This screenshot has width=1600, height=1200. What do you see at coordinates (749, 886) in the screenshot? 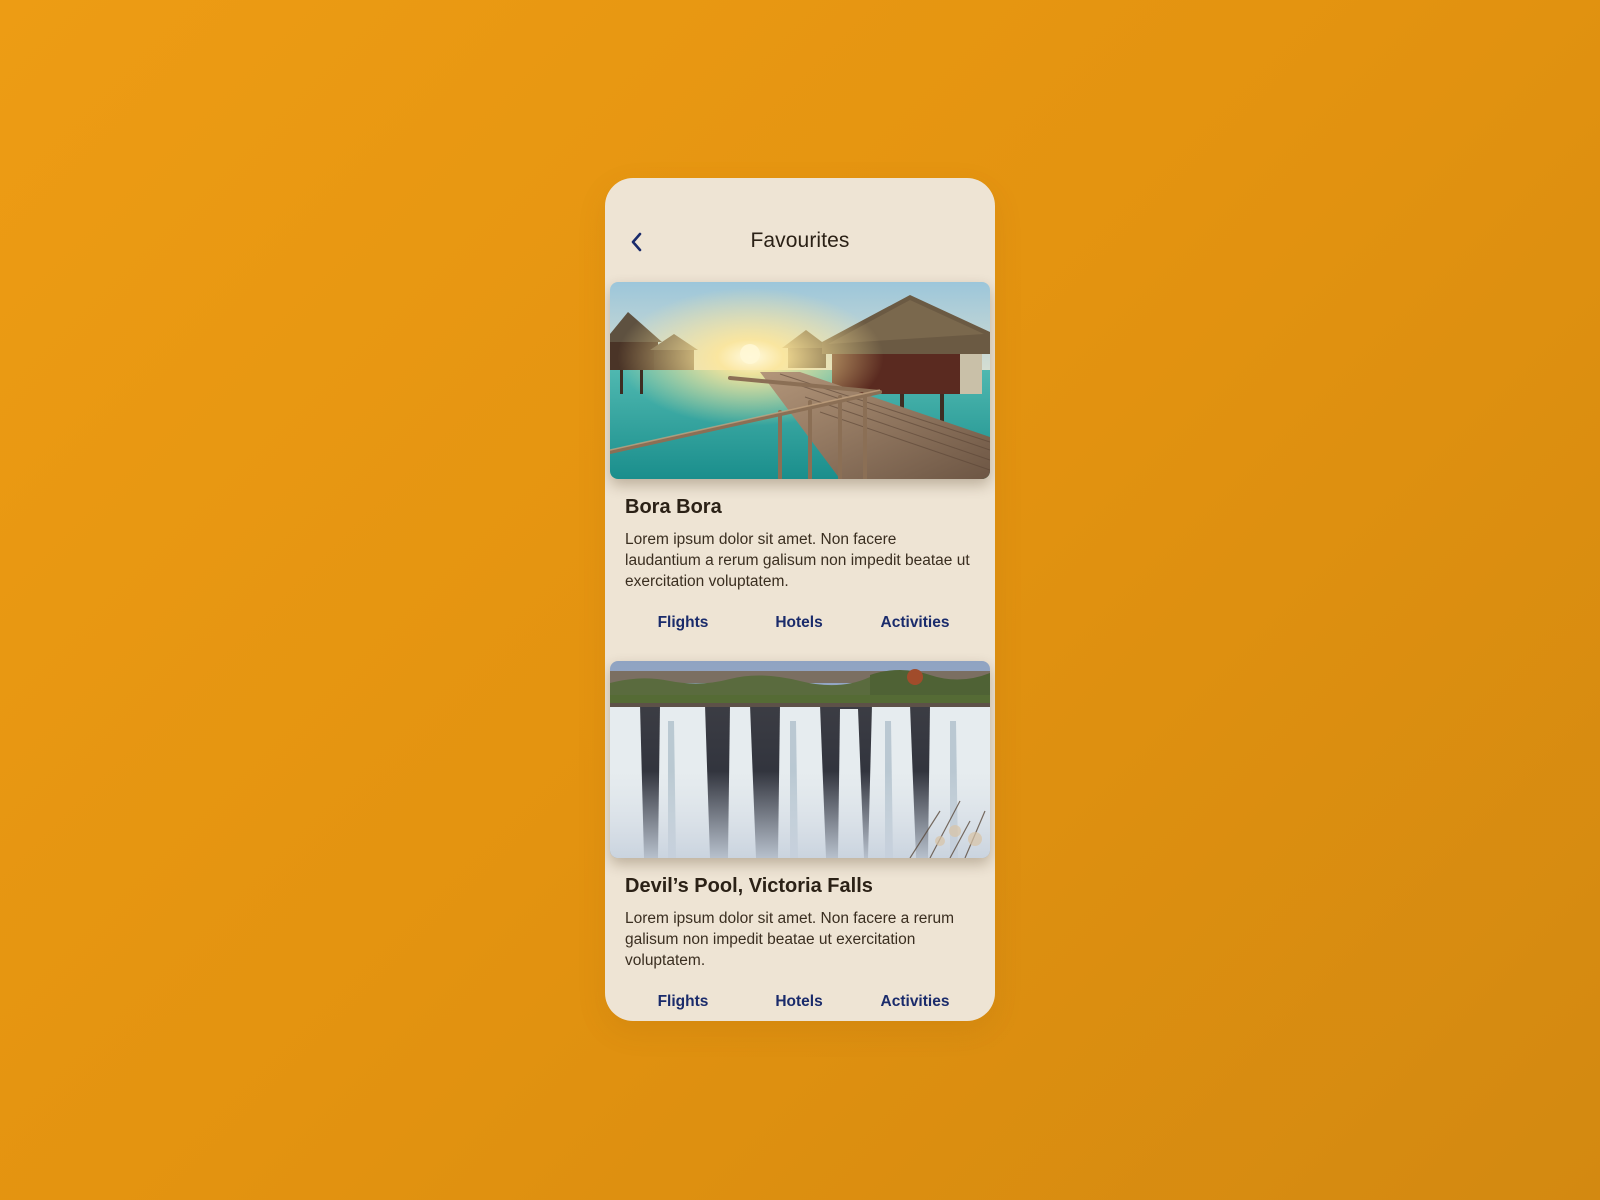
I see `card-title: Devil’s Pool, Victoria Falls` at bounding box center [749, 886].